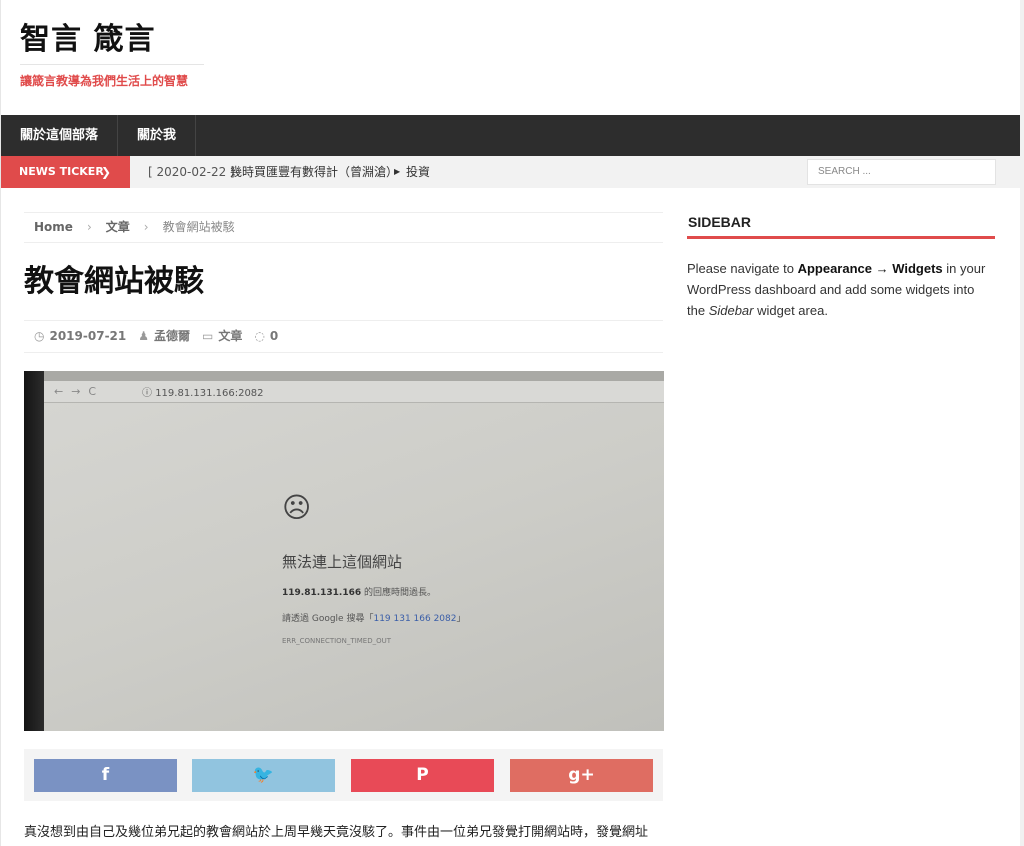 Image resolution: width=1024 pixels, height=846 pixels. I want to click on facebook-icon: f, so click(105, 775).